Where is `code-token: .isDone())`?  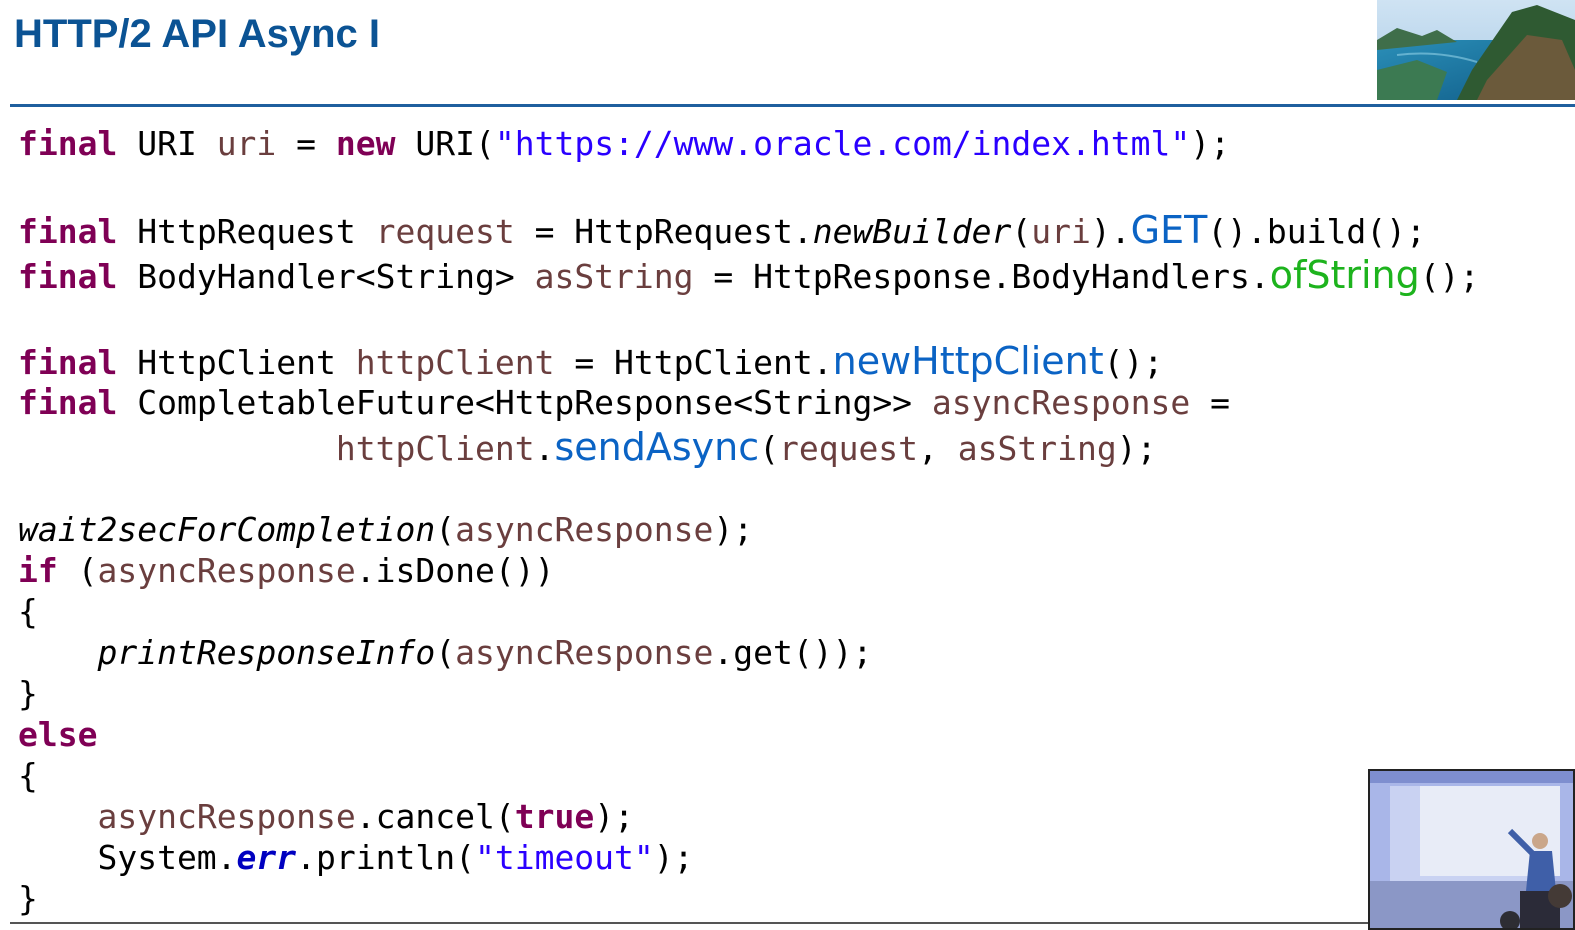
code-token: .isDone()) is located at coordinates (455, 570).